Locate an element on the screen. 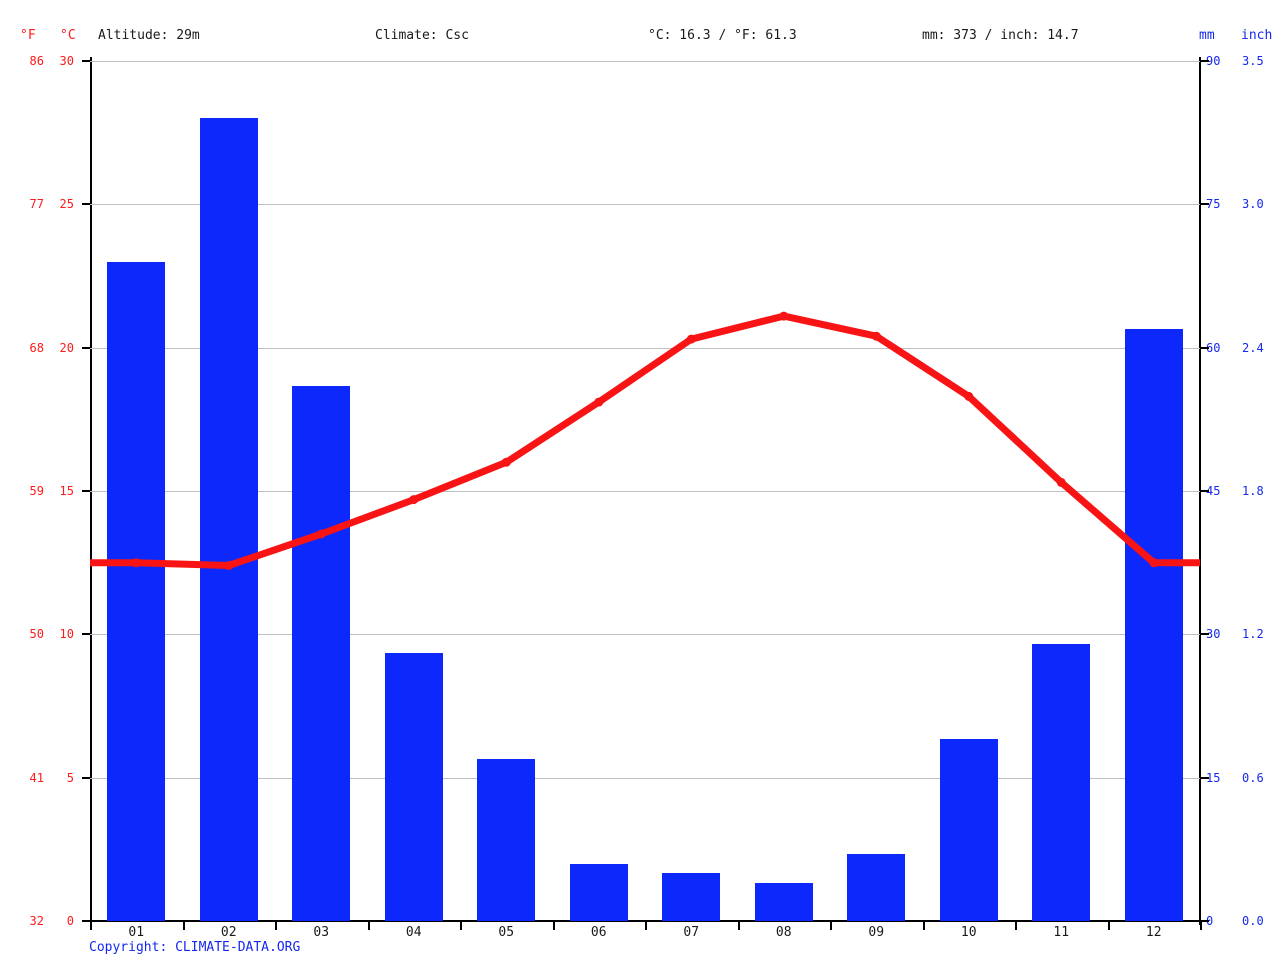  right-axis-inch-tick: 3.0 is located at coordinates (1253, 204).